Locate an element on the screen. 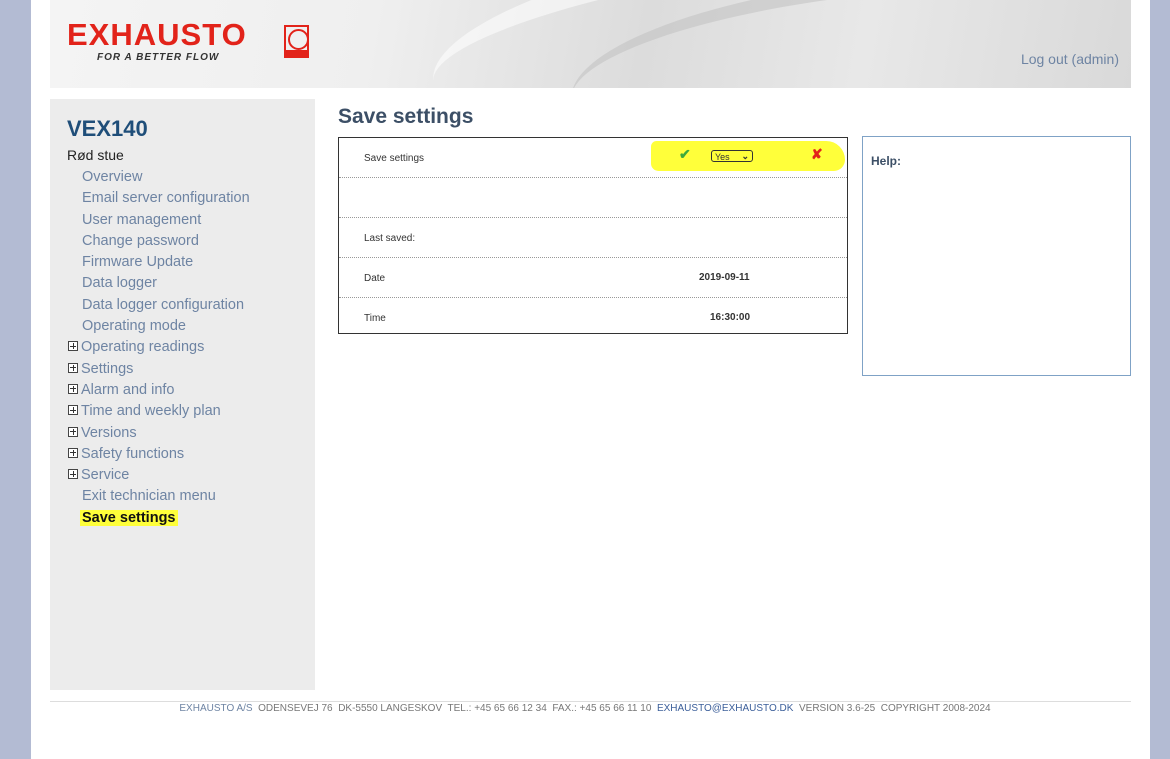 This screenshot has height=759, width=1170. logo-wordmark: EXHAUSTO is located at coordinates (157, 34).